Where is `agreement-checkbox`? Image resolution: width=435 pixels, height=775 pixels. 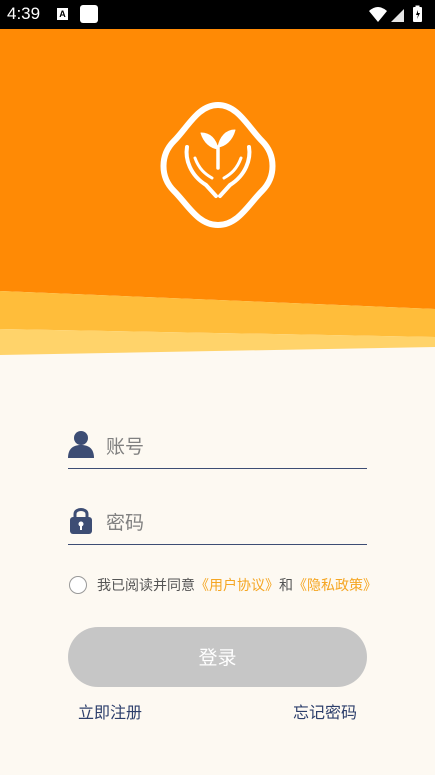
agreement-checkbox is located at coordinates (78, 585).